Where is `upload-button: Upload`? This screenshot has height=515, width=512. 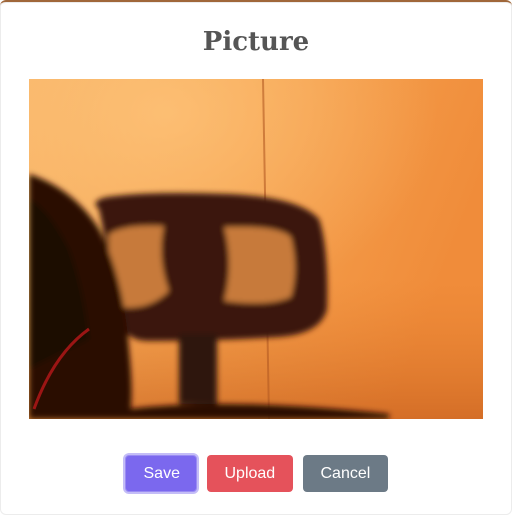
upload-button: Upload is located at coordinates (249, 473).